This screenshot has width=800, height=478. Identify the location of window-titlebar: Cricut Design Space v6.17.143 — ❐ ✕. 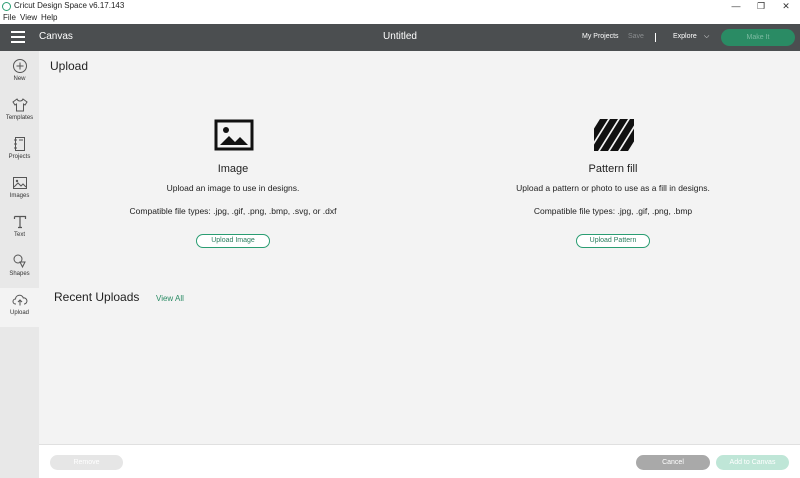
(400, 6).